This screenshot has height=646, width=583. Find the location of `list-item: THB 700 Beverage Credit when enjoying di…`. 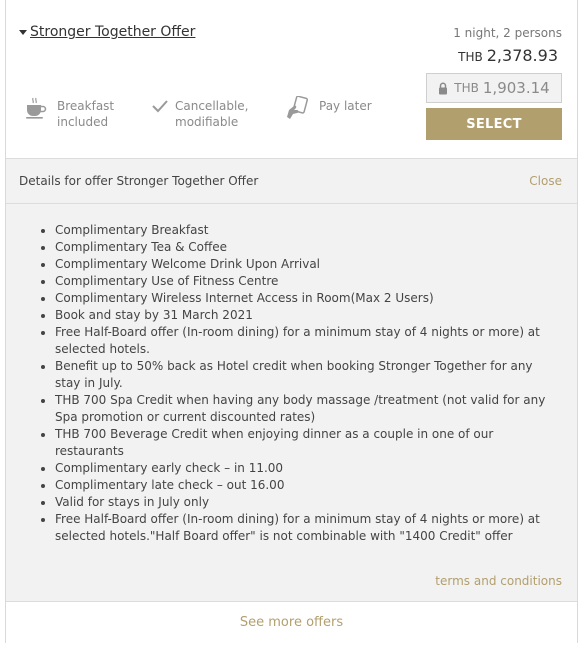

list-item: THB 700 Beverage Credit when enjoying di… is located at coordinates (305, 443).